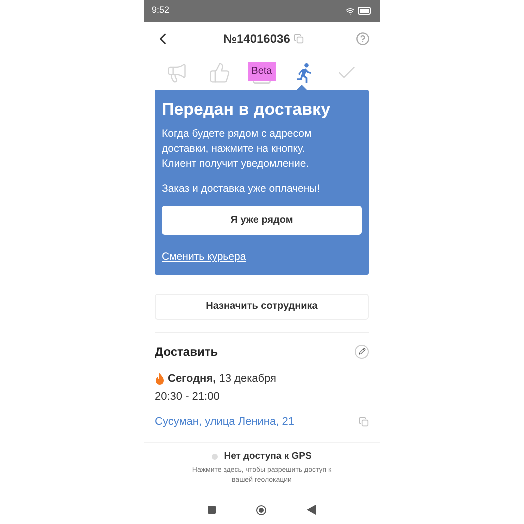 Image resolution: width=524 pixels, height=524 pixels. I want to click on pencil-icon, so click(362, 351).